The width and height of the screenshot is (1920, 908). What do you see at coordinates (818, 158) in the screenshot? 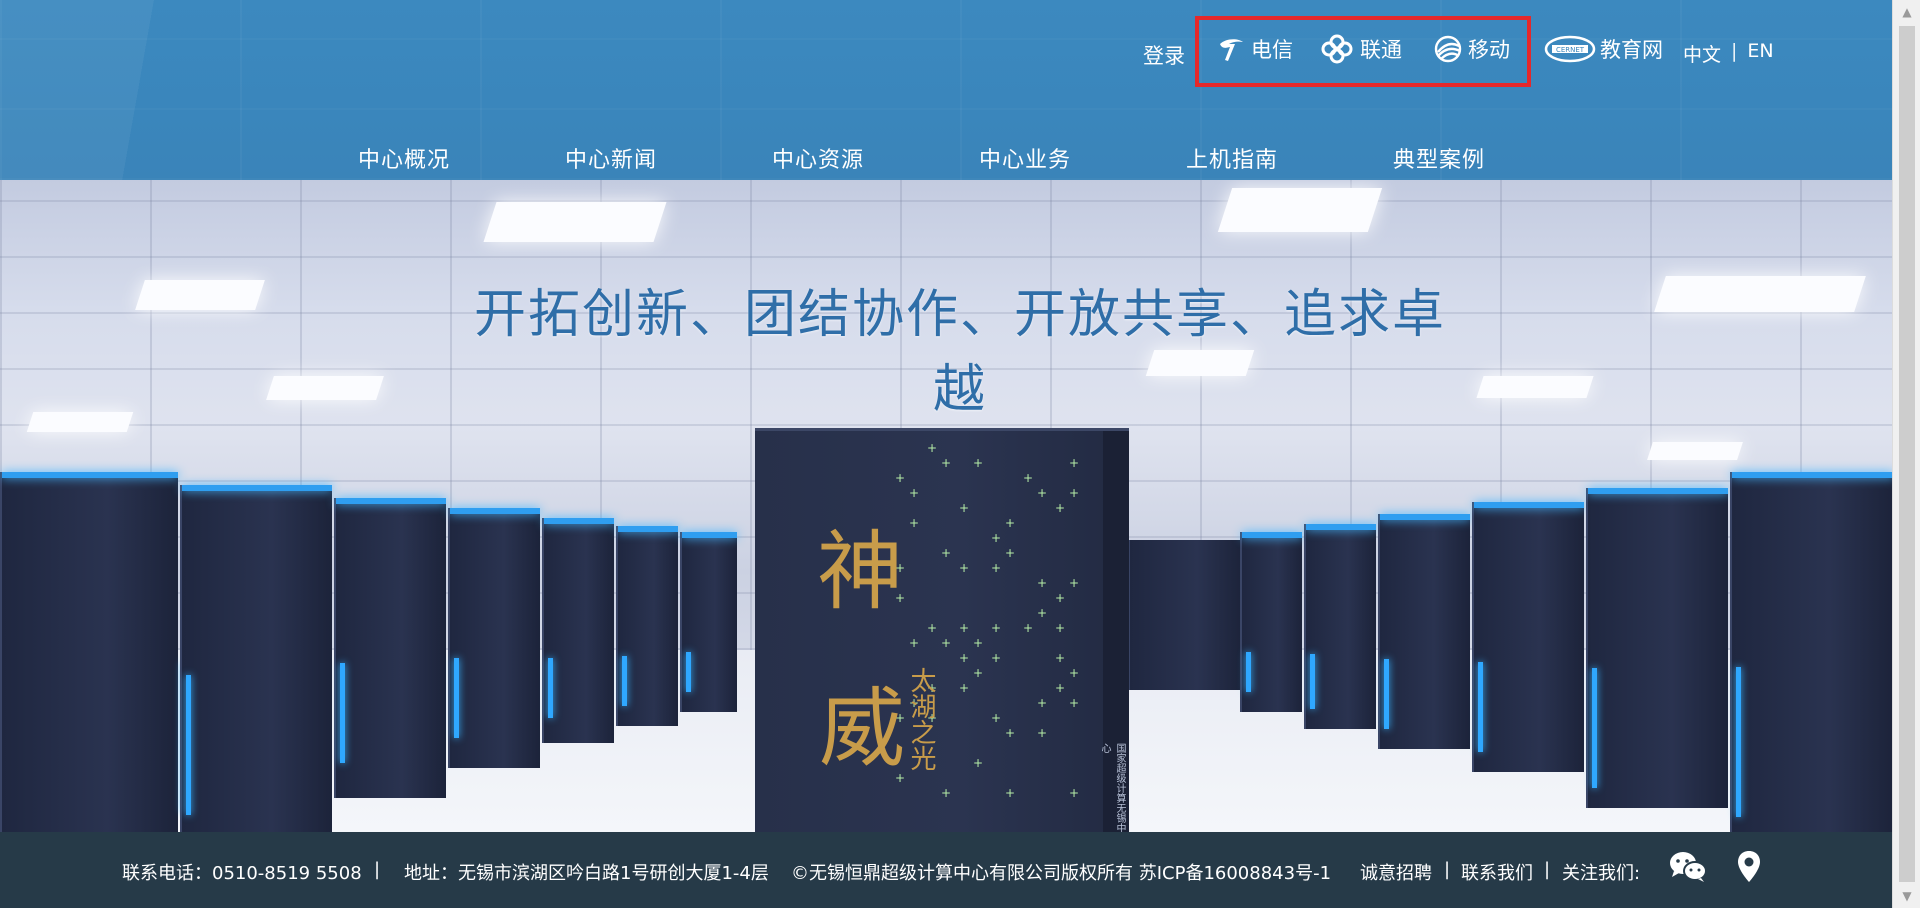
I see `nav-item-resources: 中心资源` at bounding box center [818, 158].